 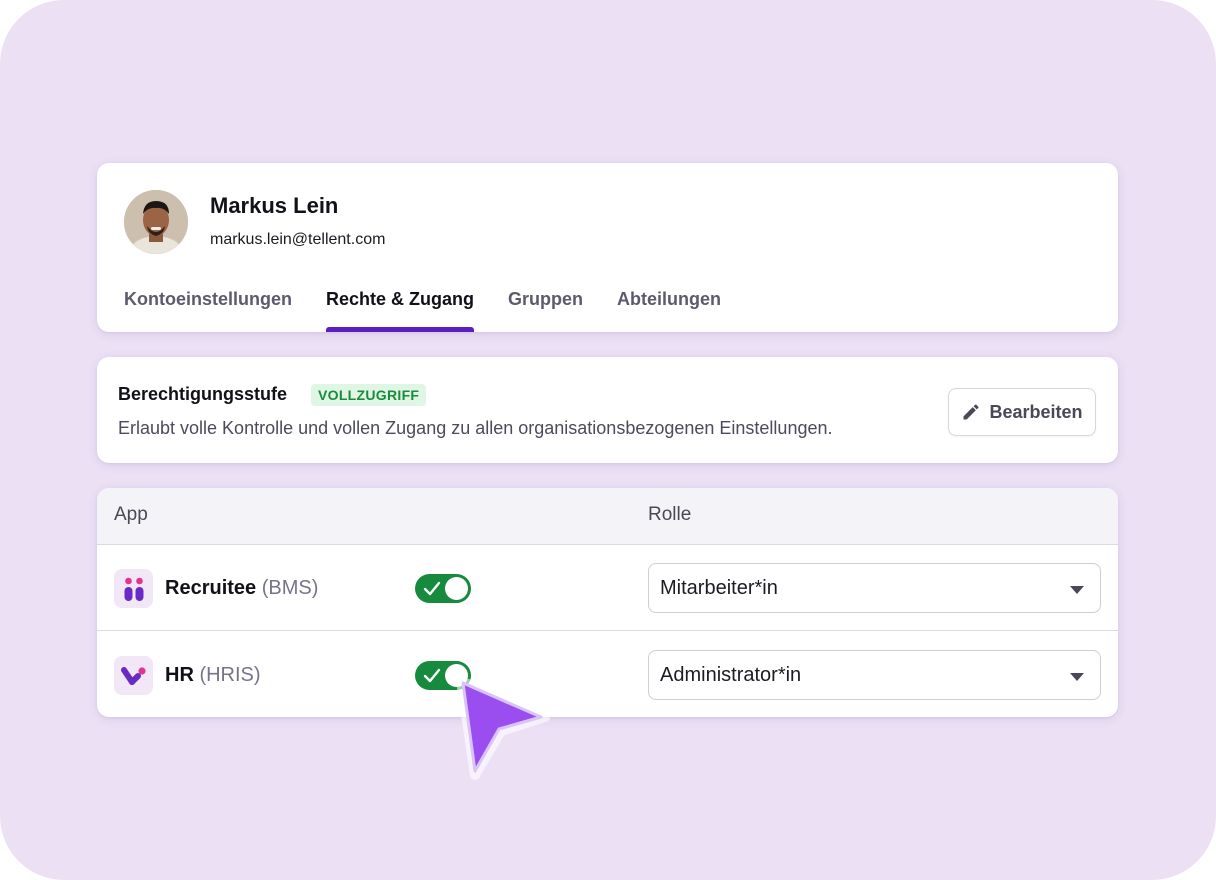 What do you see at coordinates (670, 514) in the screenshot?
I see `column-header-role: Rolle` at bounding box center [670, 514].